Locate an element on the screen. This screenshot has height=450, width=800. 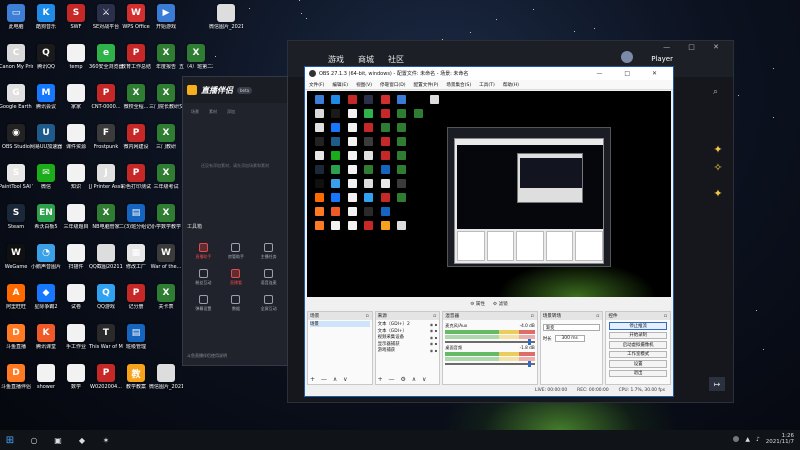
desktop-icon: X 三门教研 is located at coordinates (166, 144).